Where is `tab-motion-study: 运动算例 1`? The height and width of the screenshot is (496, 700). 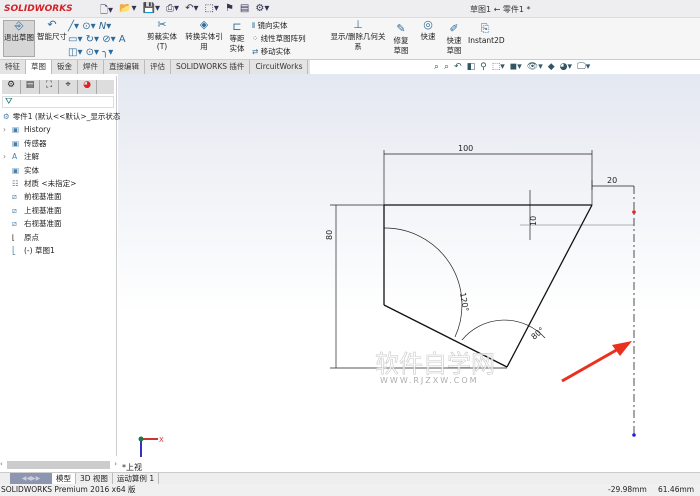 tab-motion-study: 运动算例 1 is located at coordinates (136, 478).